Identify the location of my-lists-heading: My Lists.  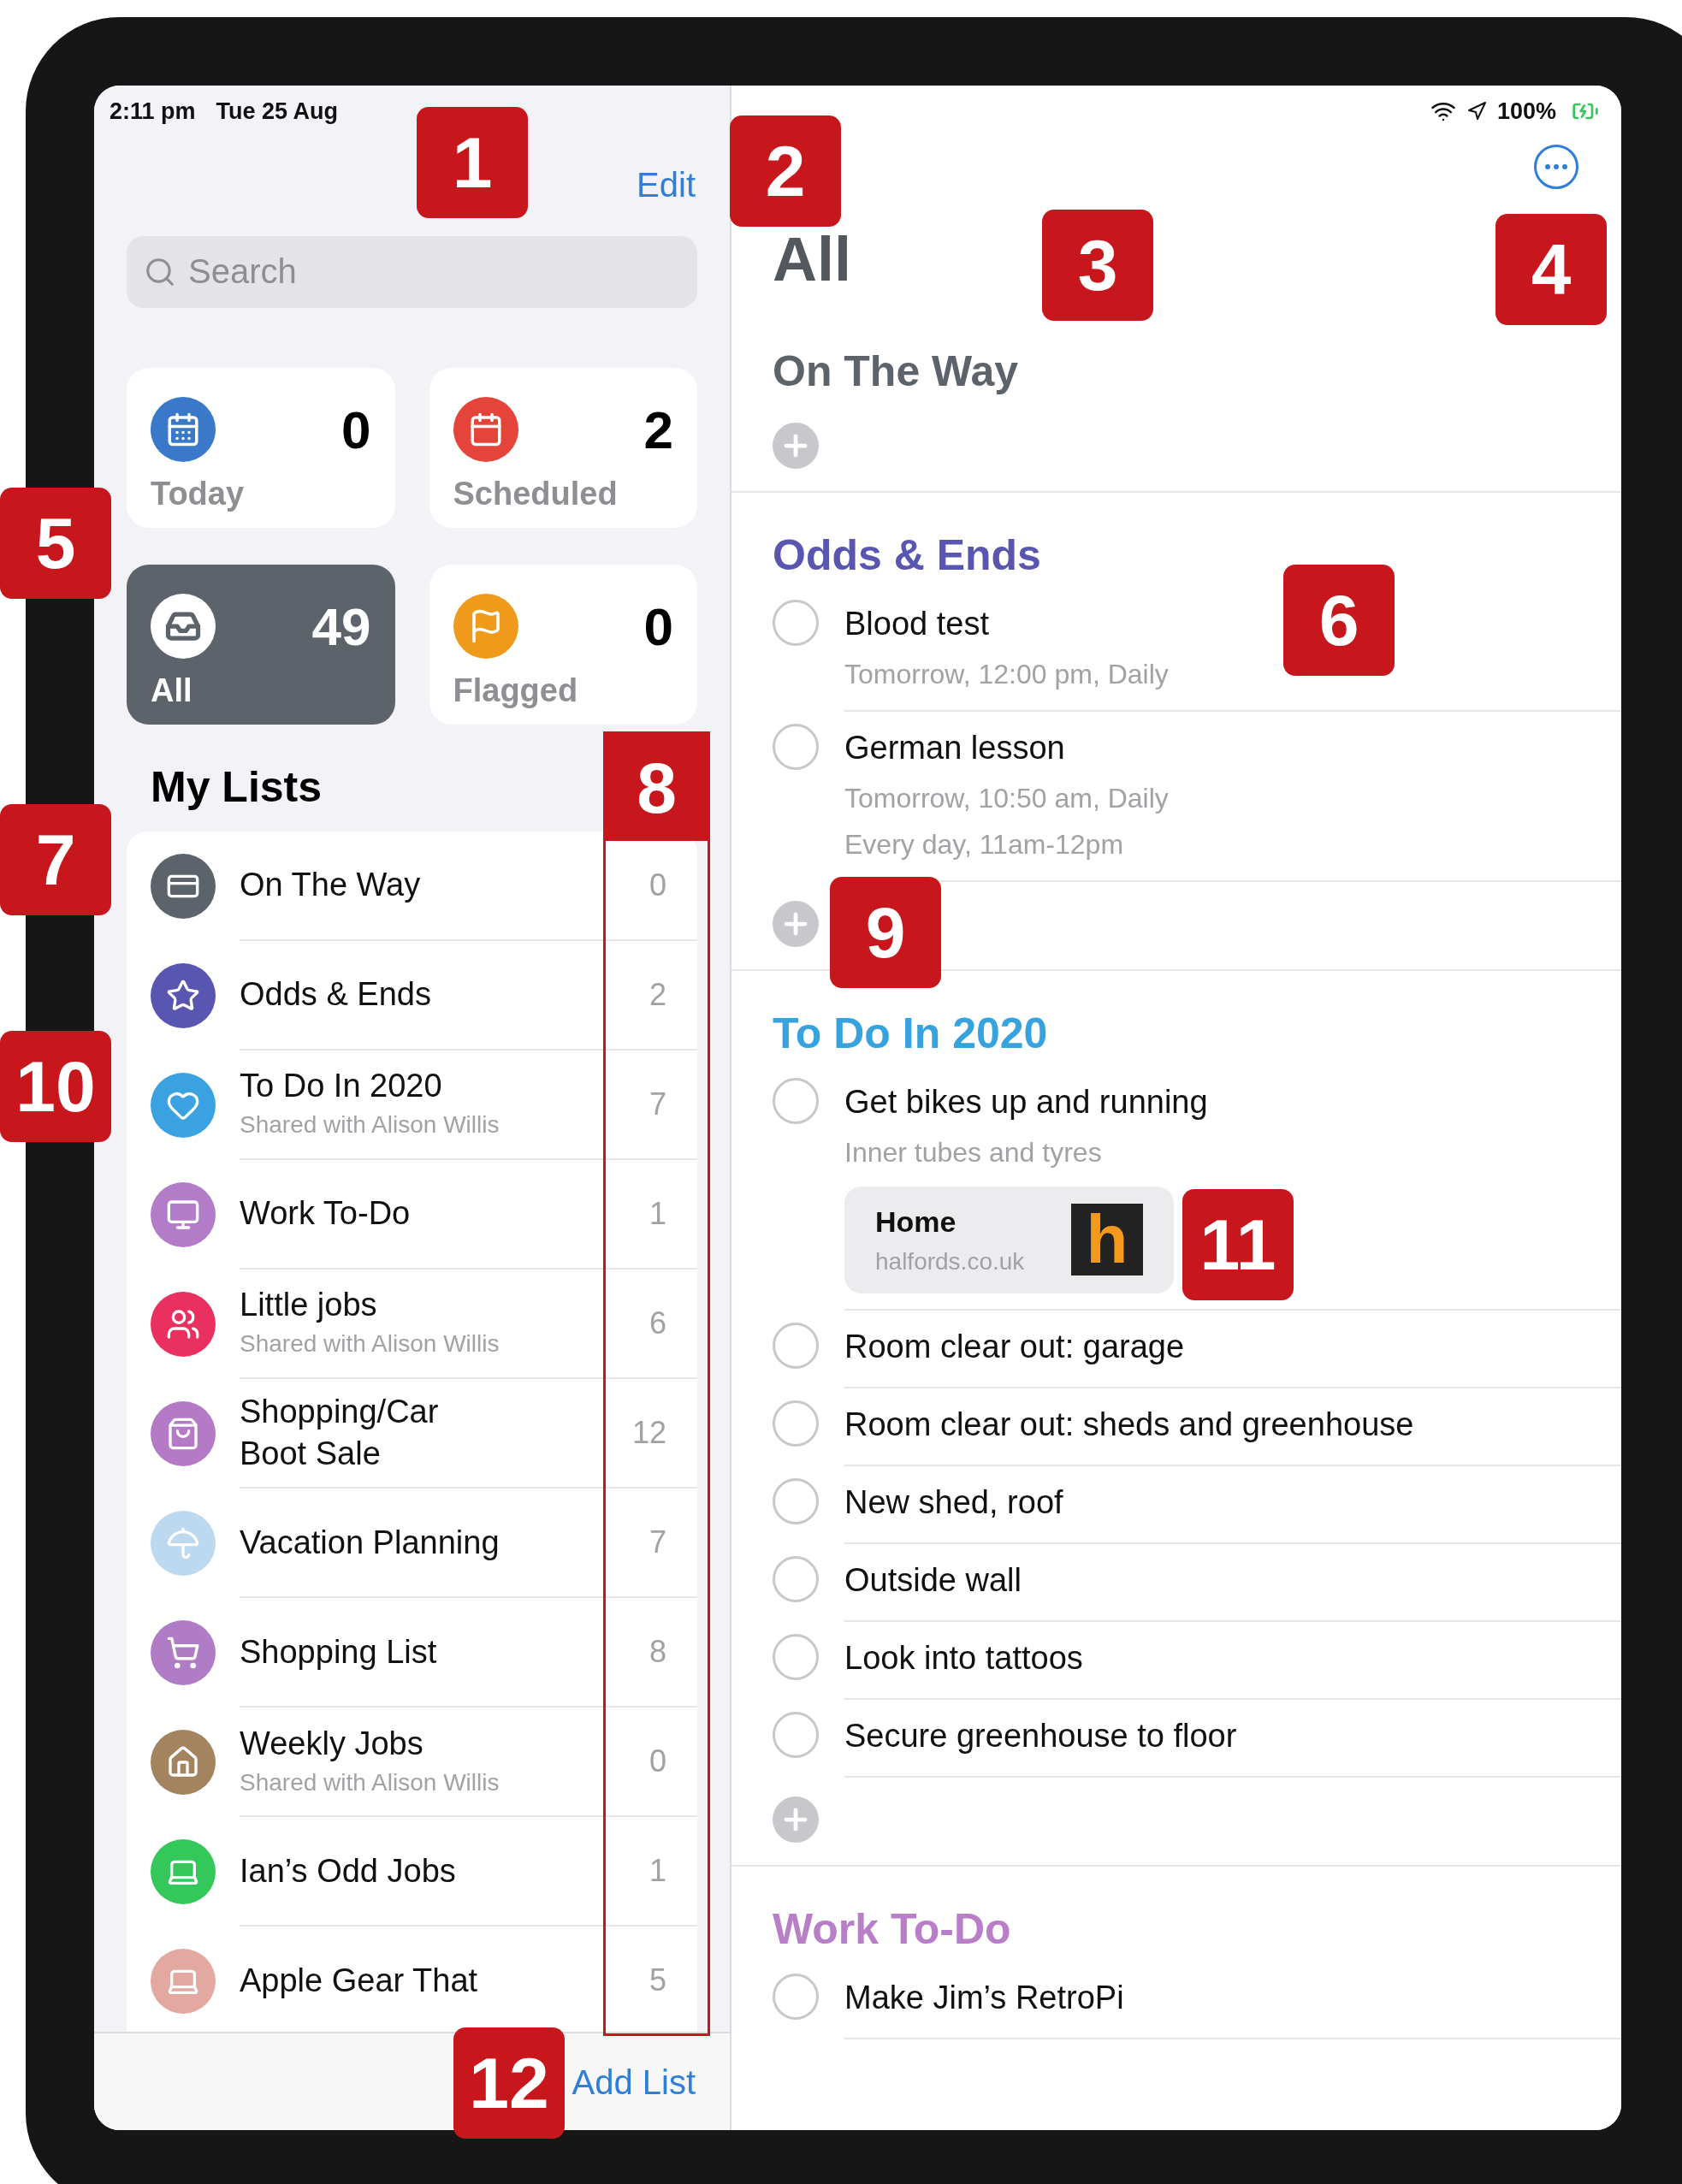
(237, 787).